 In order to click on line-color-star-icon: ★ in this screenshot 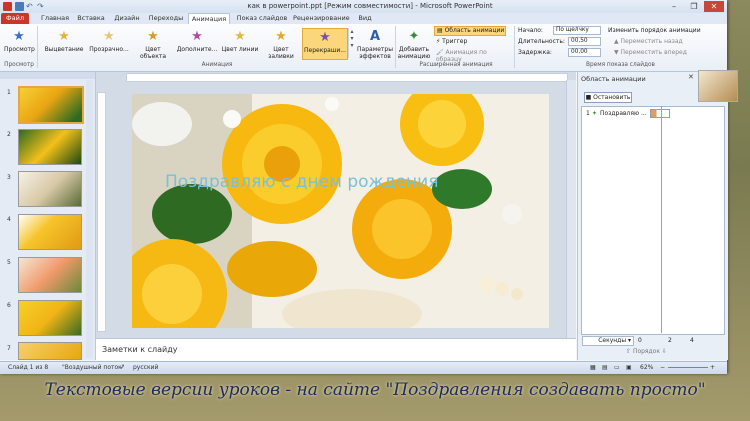, I will do `click(240, 36)`.